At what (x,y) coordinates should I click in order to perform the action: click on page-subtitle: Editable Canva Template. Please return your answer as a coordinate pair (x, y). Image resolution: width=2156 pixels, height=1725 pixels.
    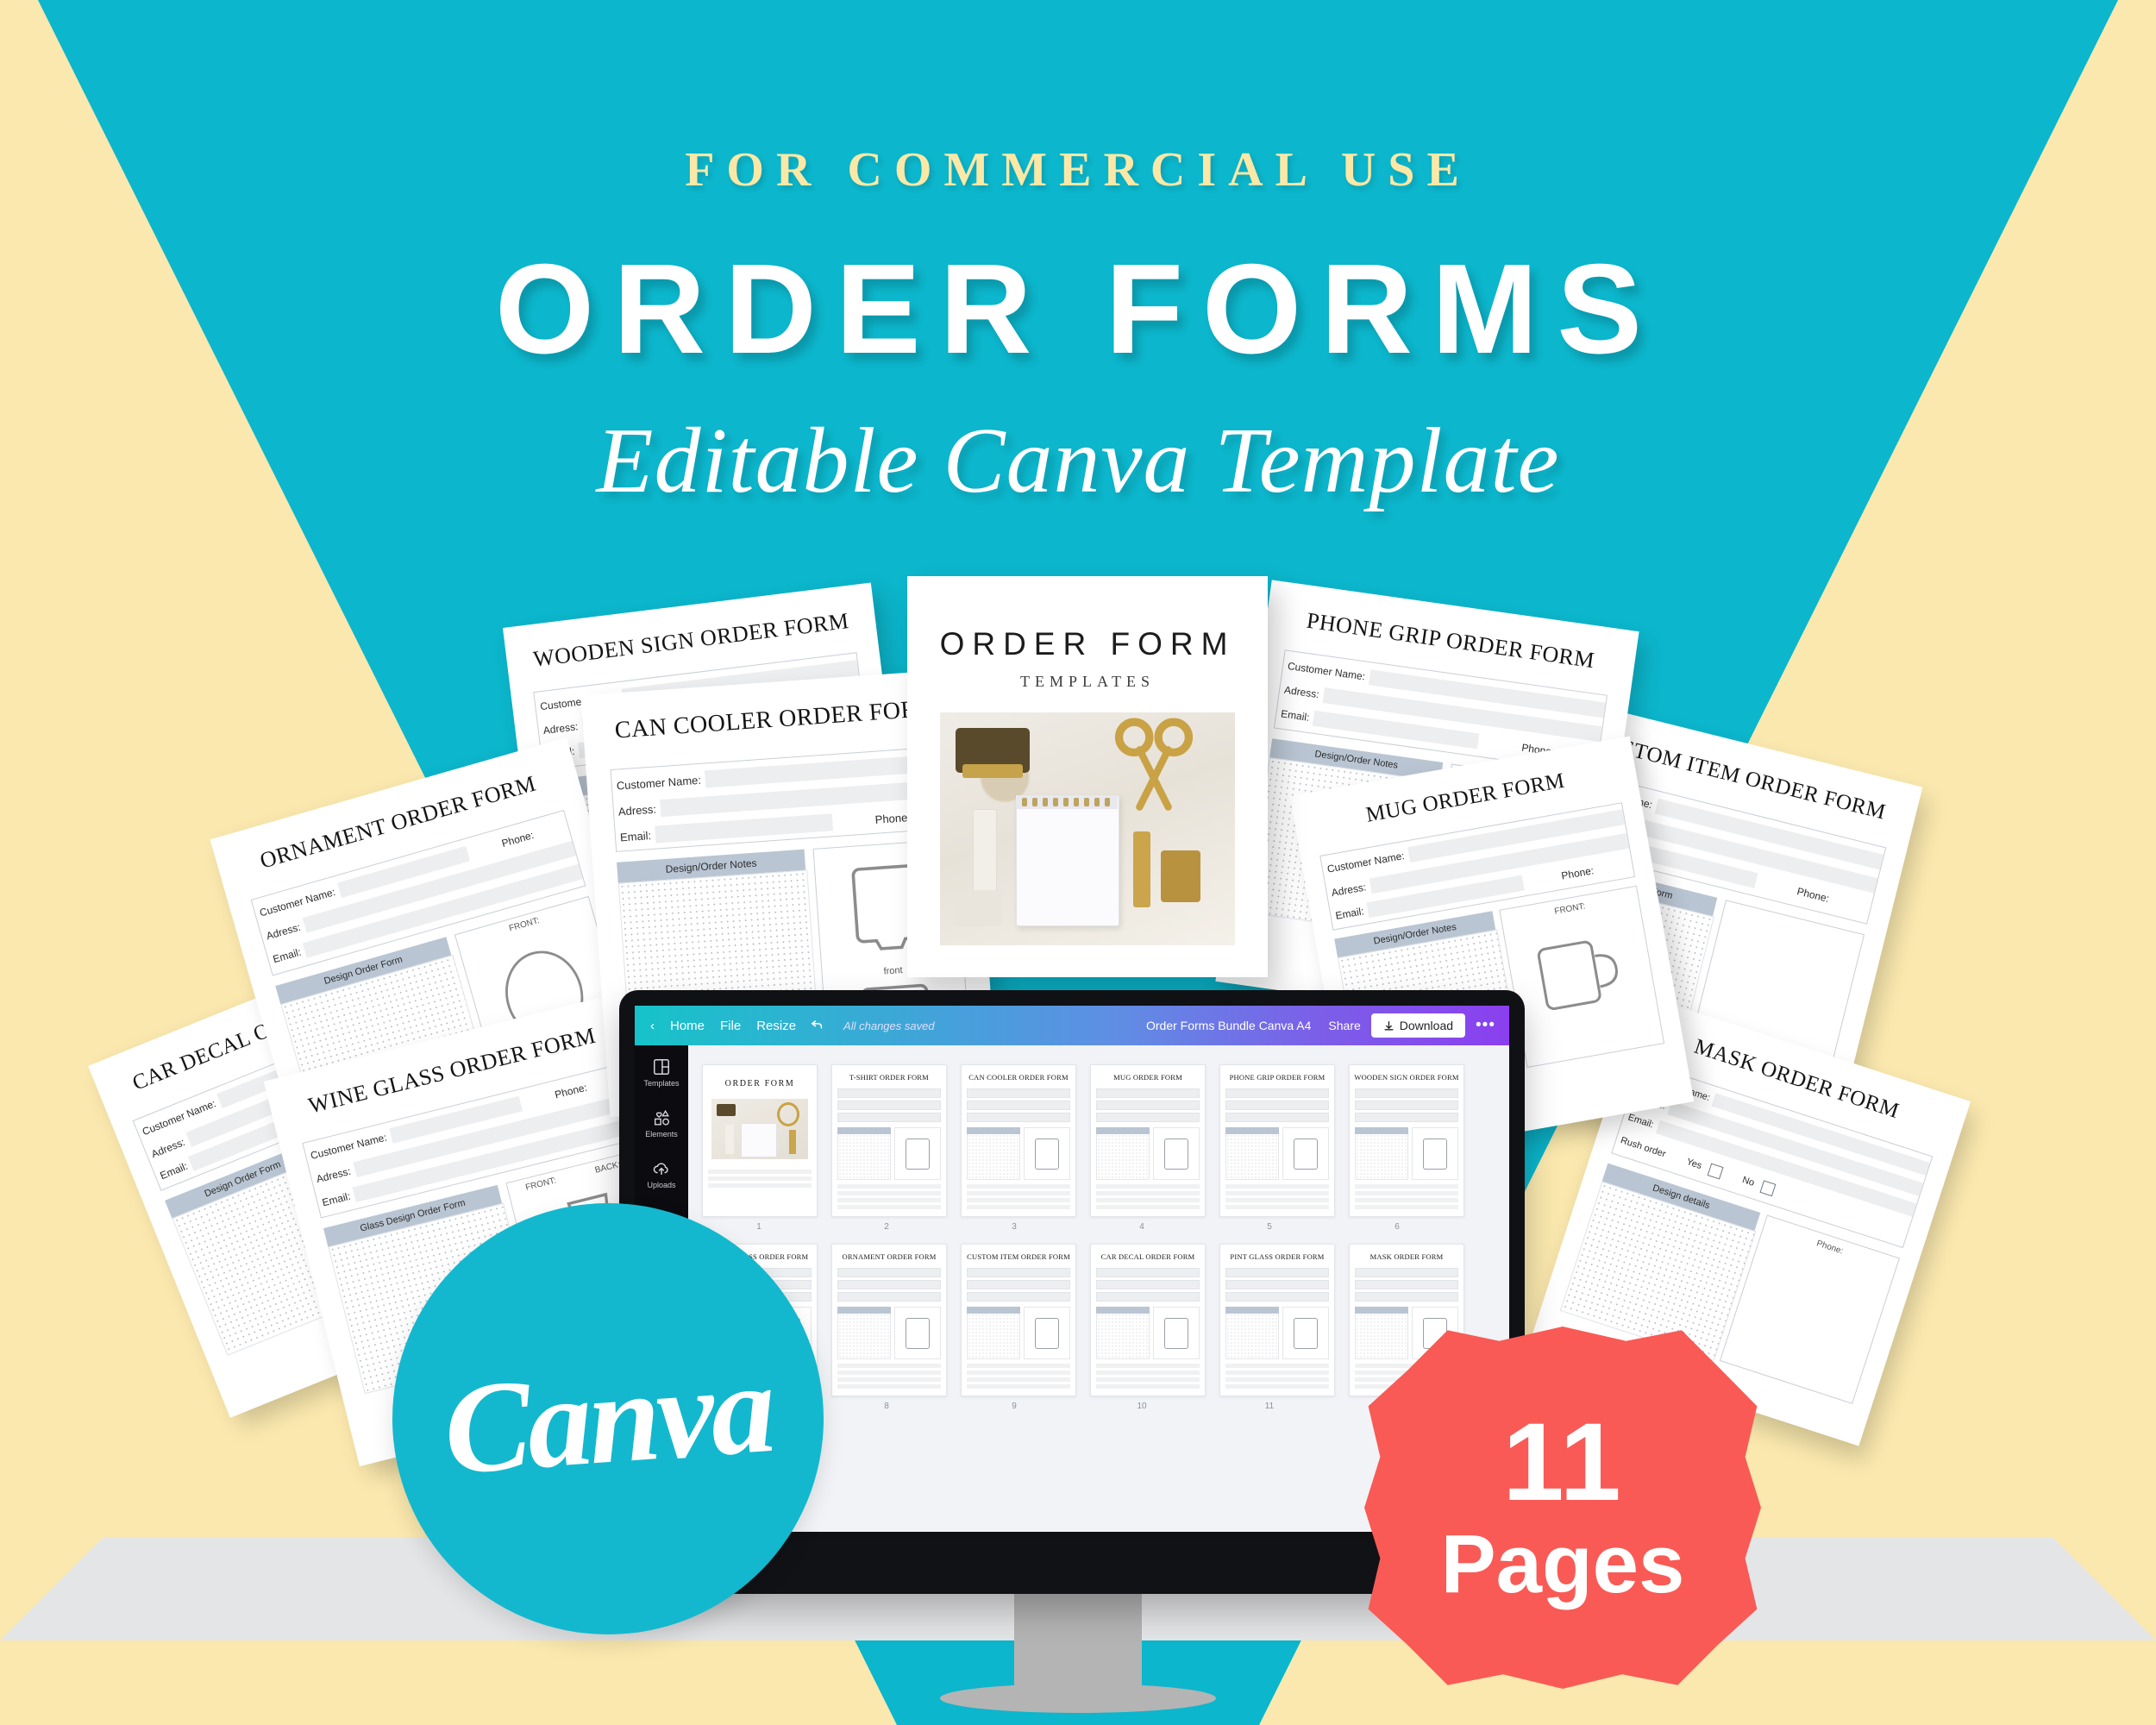
    Looking at the image, I should click on (1078, 461).